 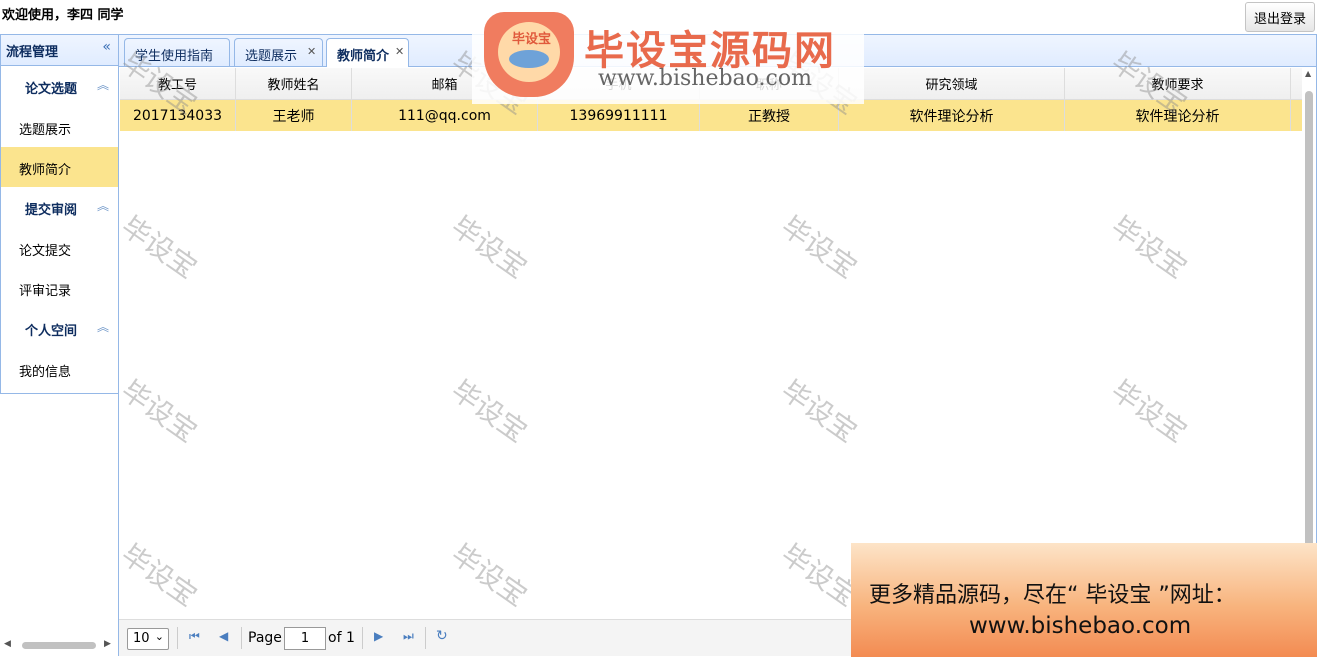 I want to click on table-vertical-scrollbar: ▲, so click(x=1309, y=343).